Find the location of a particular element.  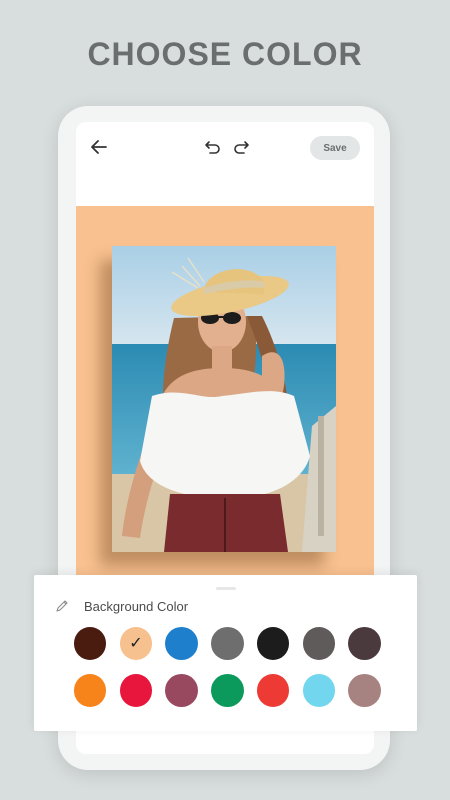

swatch-row is located at coordinates (234, 691).